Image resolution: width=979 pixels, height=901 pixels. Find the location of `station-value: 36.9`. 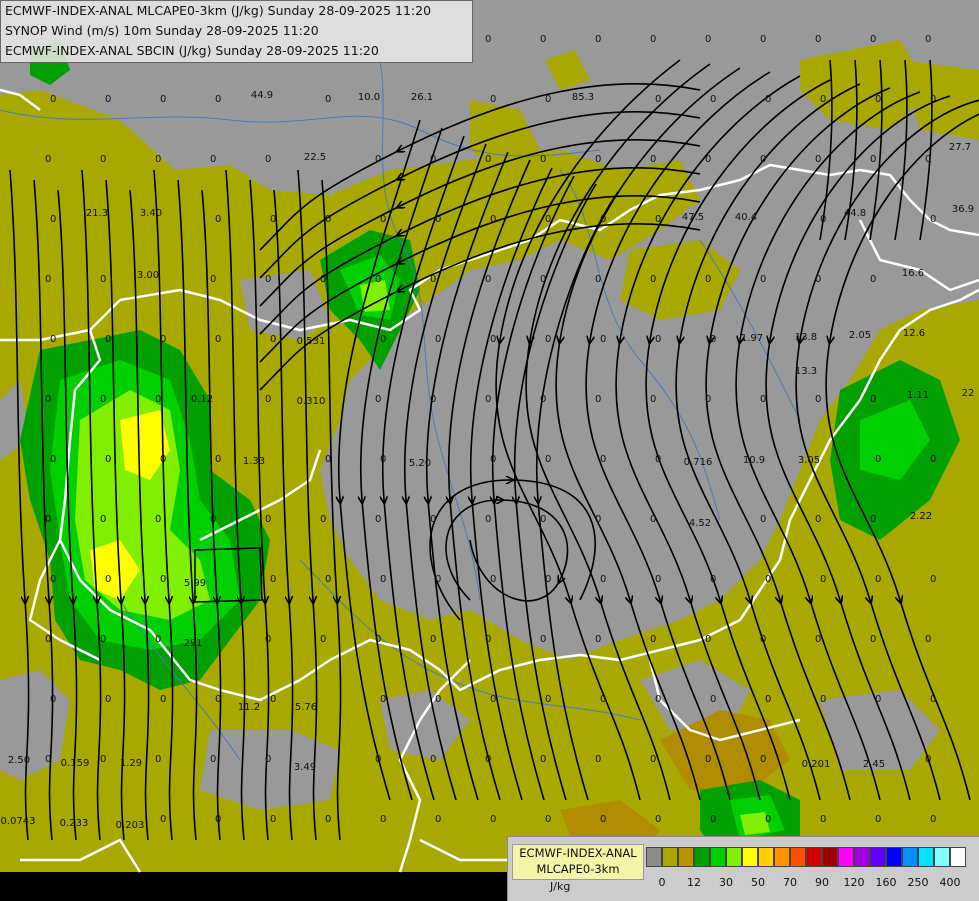

station-value: 36.9 is located at coordinates (963, 209).